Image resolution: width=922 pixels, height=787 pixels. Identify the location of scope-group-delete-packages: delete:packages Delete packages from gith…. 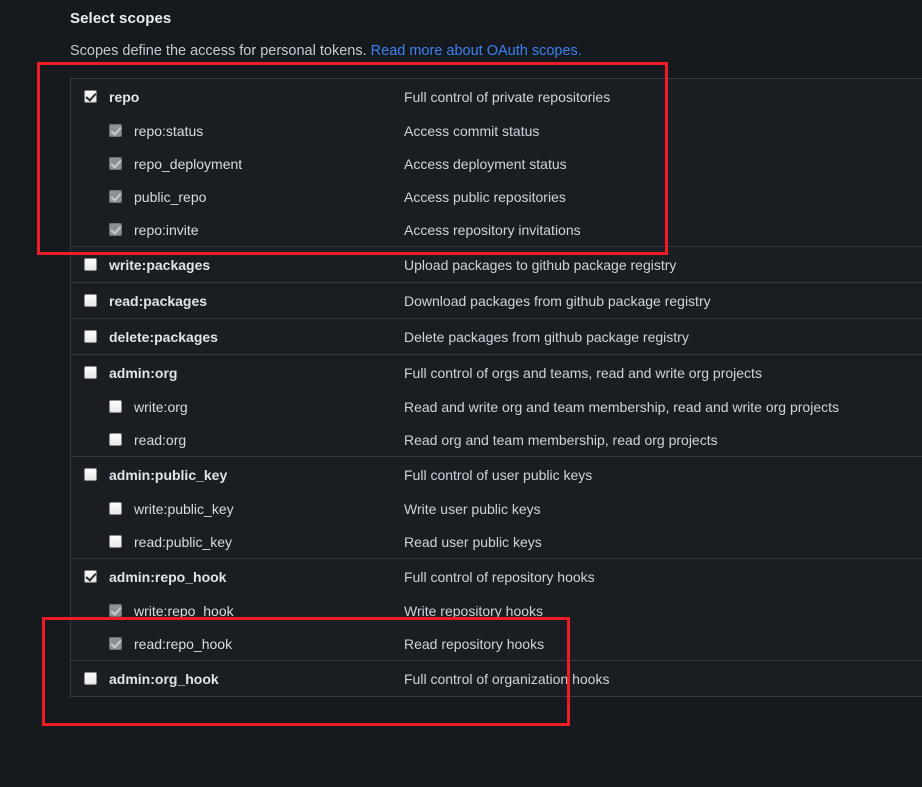
(496, 337).